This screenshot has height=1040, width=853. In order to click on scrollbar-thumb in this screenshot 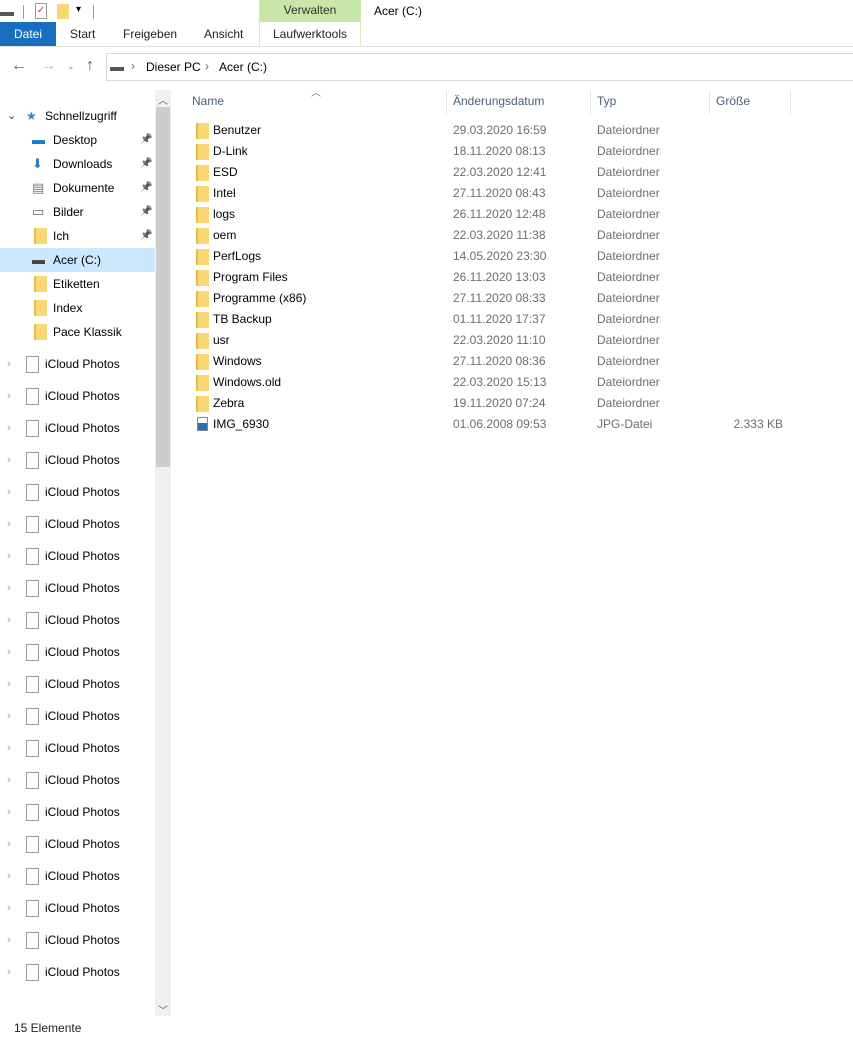, I will do `click(163, 287)`.